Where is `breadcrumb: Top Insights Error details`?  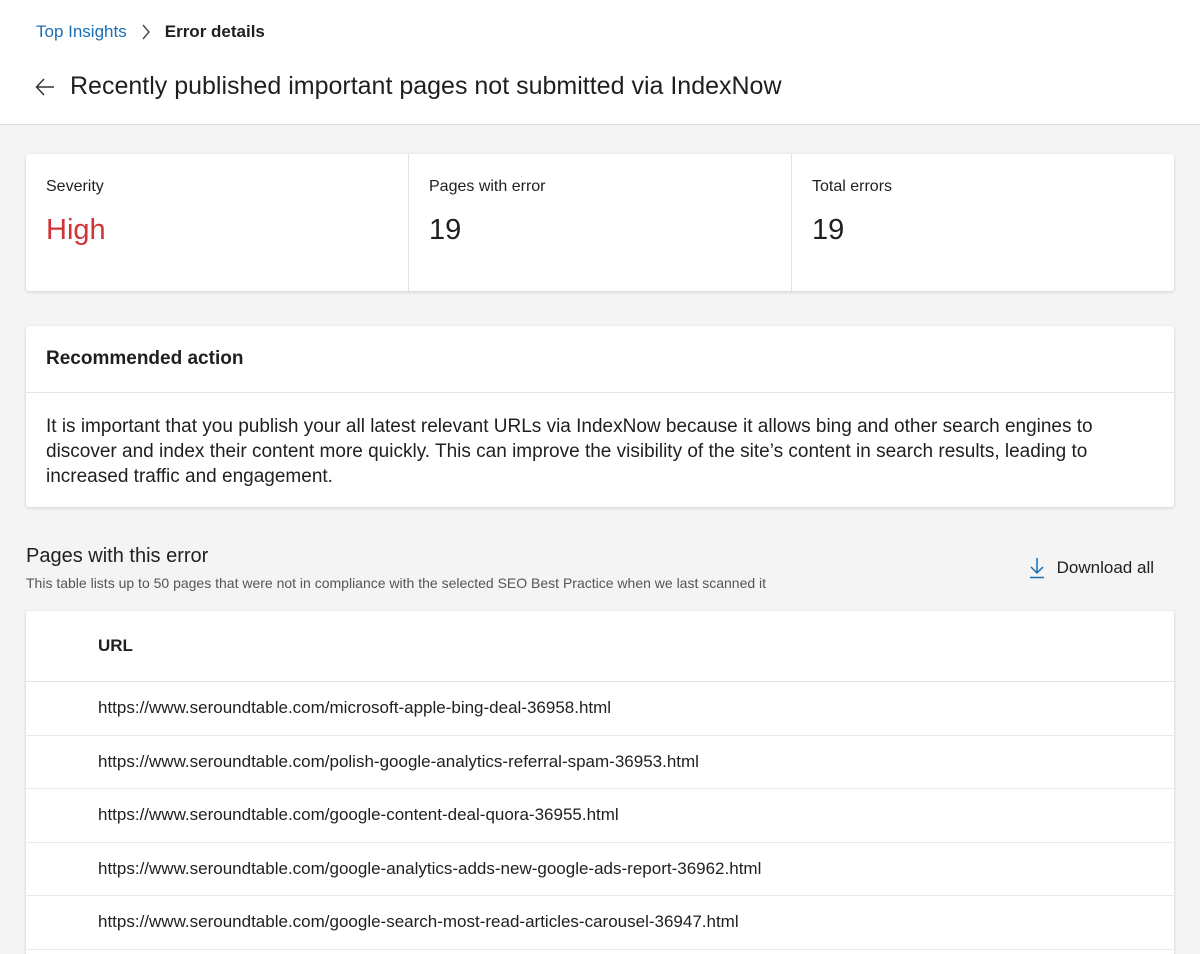 breadcrumb: Top Insights Error details is located at coordinates (150, 32).